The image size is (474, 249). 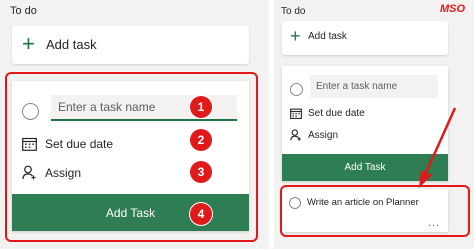 What do you see at coordinates (438, 147) in the screenshot?
I see `pointer-arrow-icon` at bounding box center [438, 147].